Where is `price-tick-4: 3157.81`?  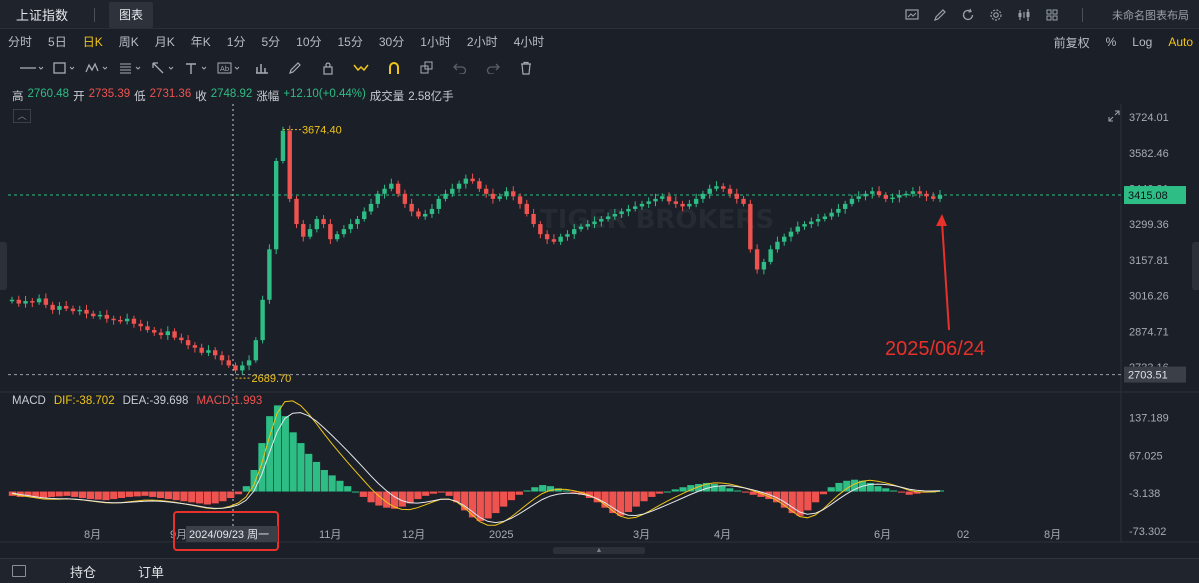 price-tick-4: 3157.81 is located at coordinates (1149, 261).